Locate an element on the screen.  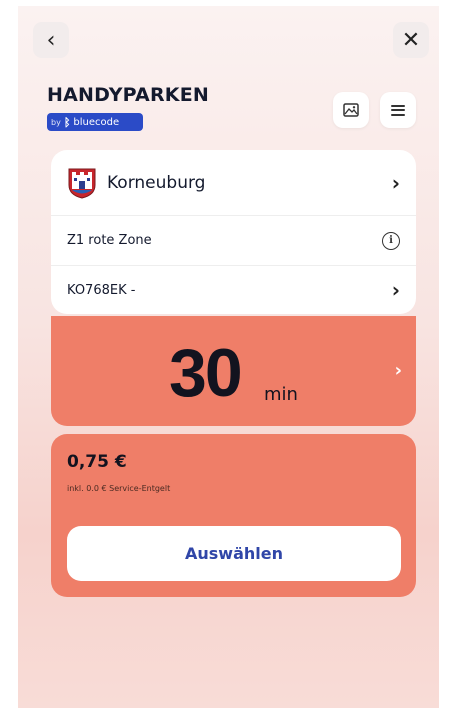
service-fee-note: inkl. 0.0 € Service-Entgelt is located at coordinates (119, 488).